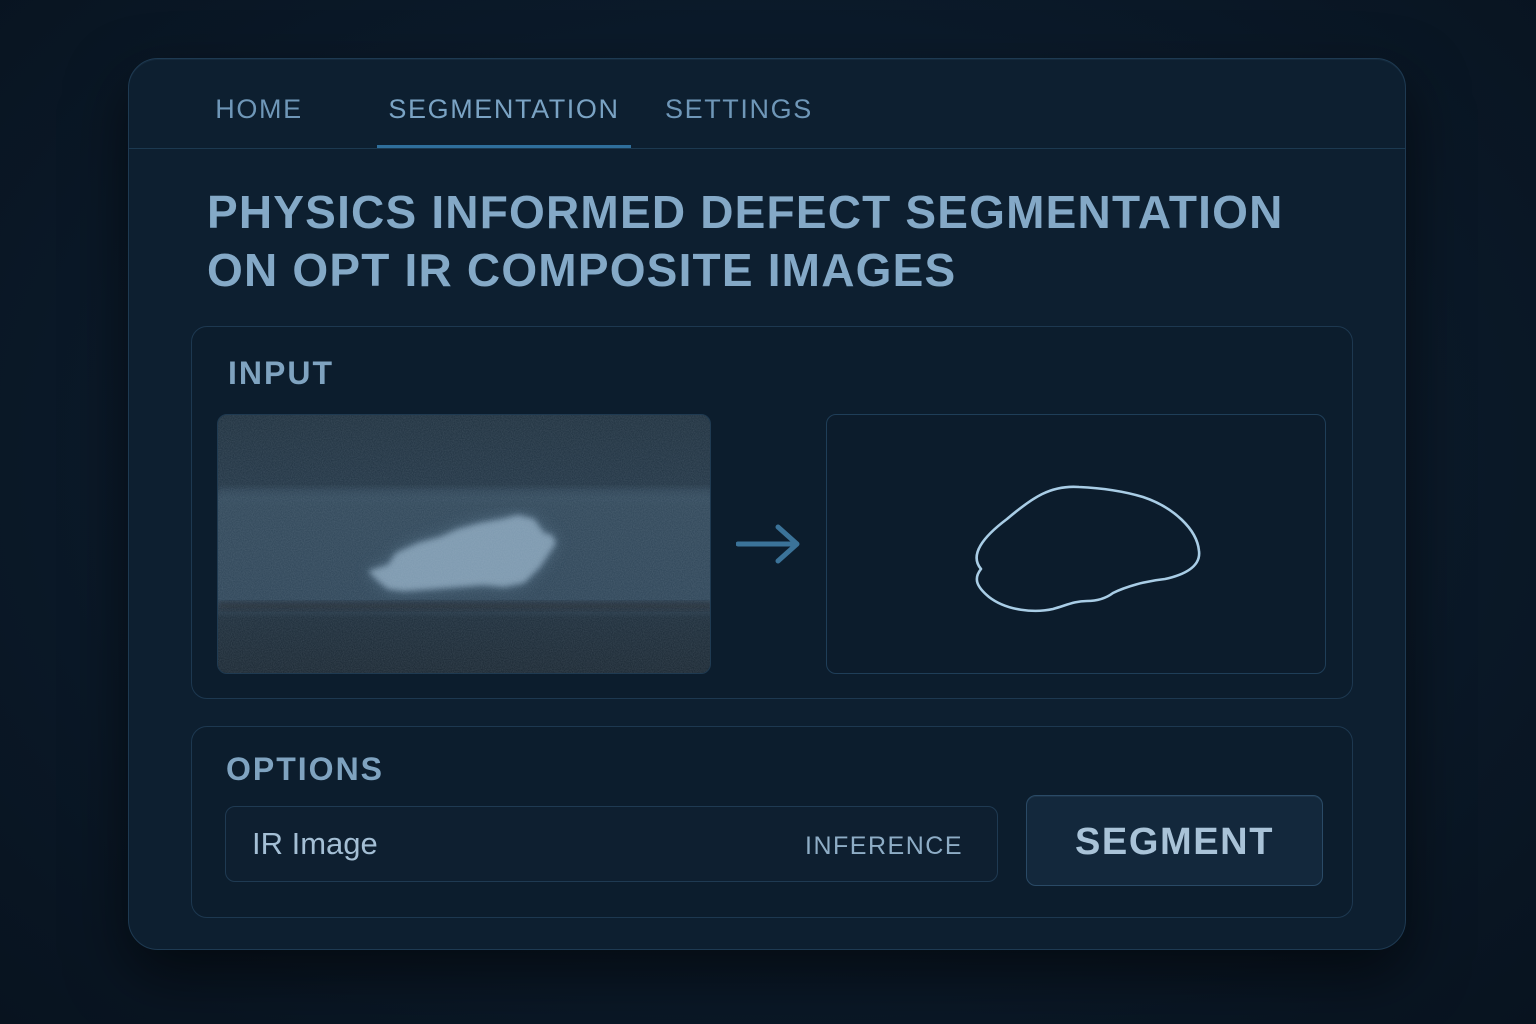 This screenshot has height=1024, width=1536. I want to click on segment-button: SEGMENT, so click(1174, 840).